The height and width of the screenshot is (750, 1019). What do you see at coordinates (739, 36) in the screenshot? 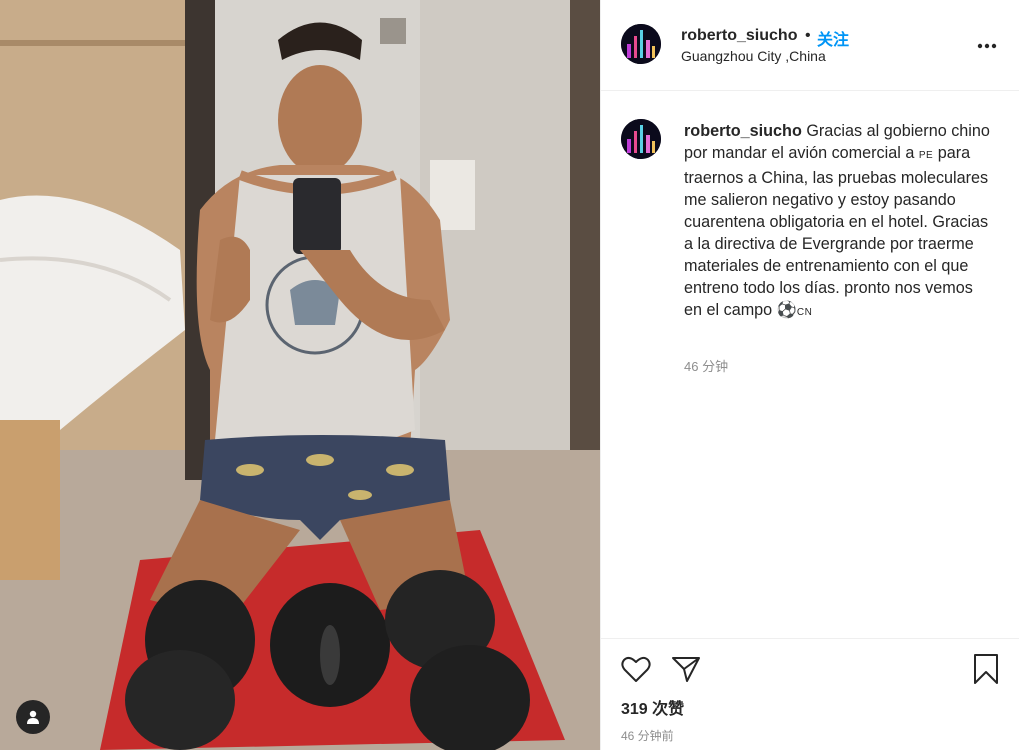
I see `header-username: roberto_siucho` at bounding box center [739, 36].